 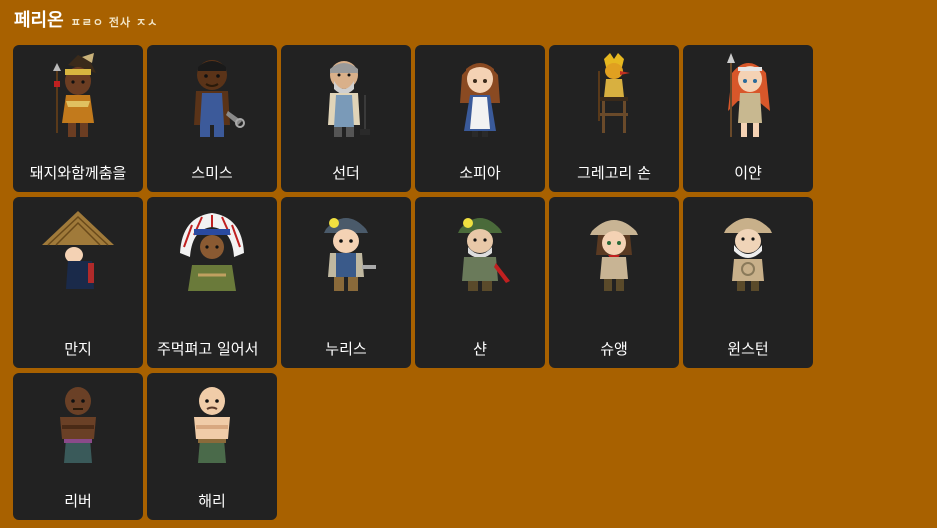 I want to click on npc-card: 슈앵, so click(x=614, y=282).